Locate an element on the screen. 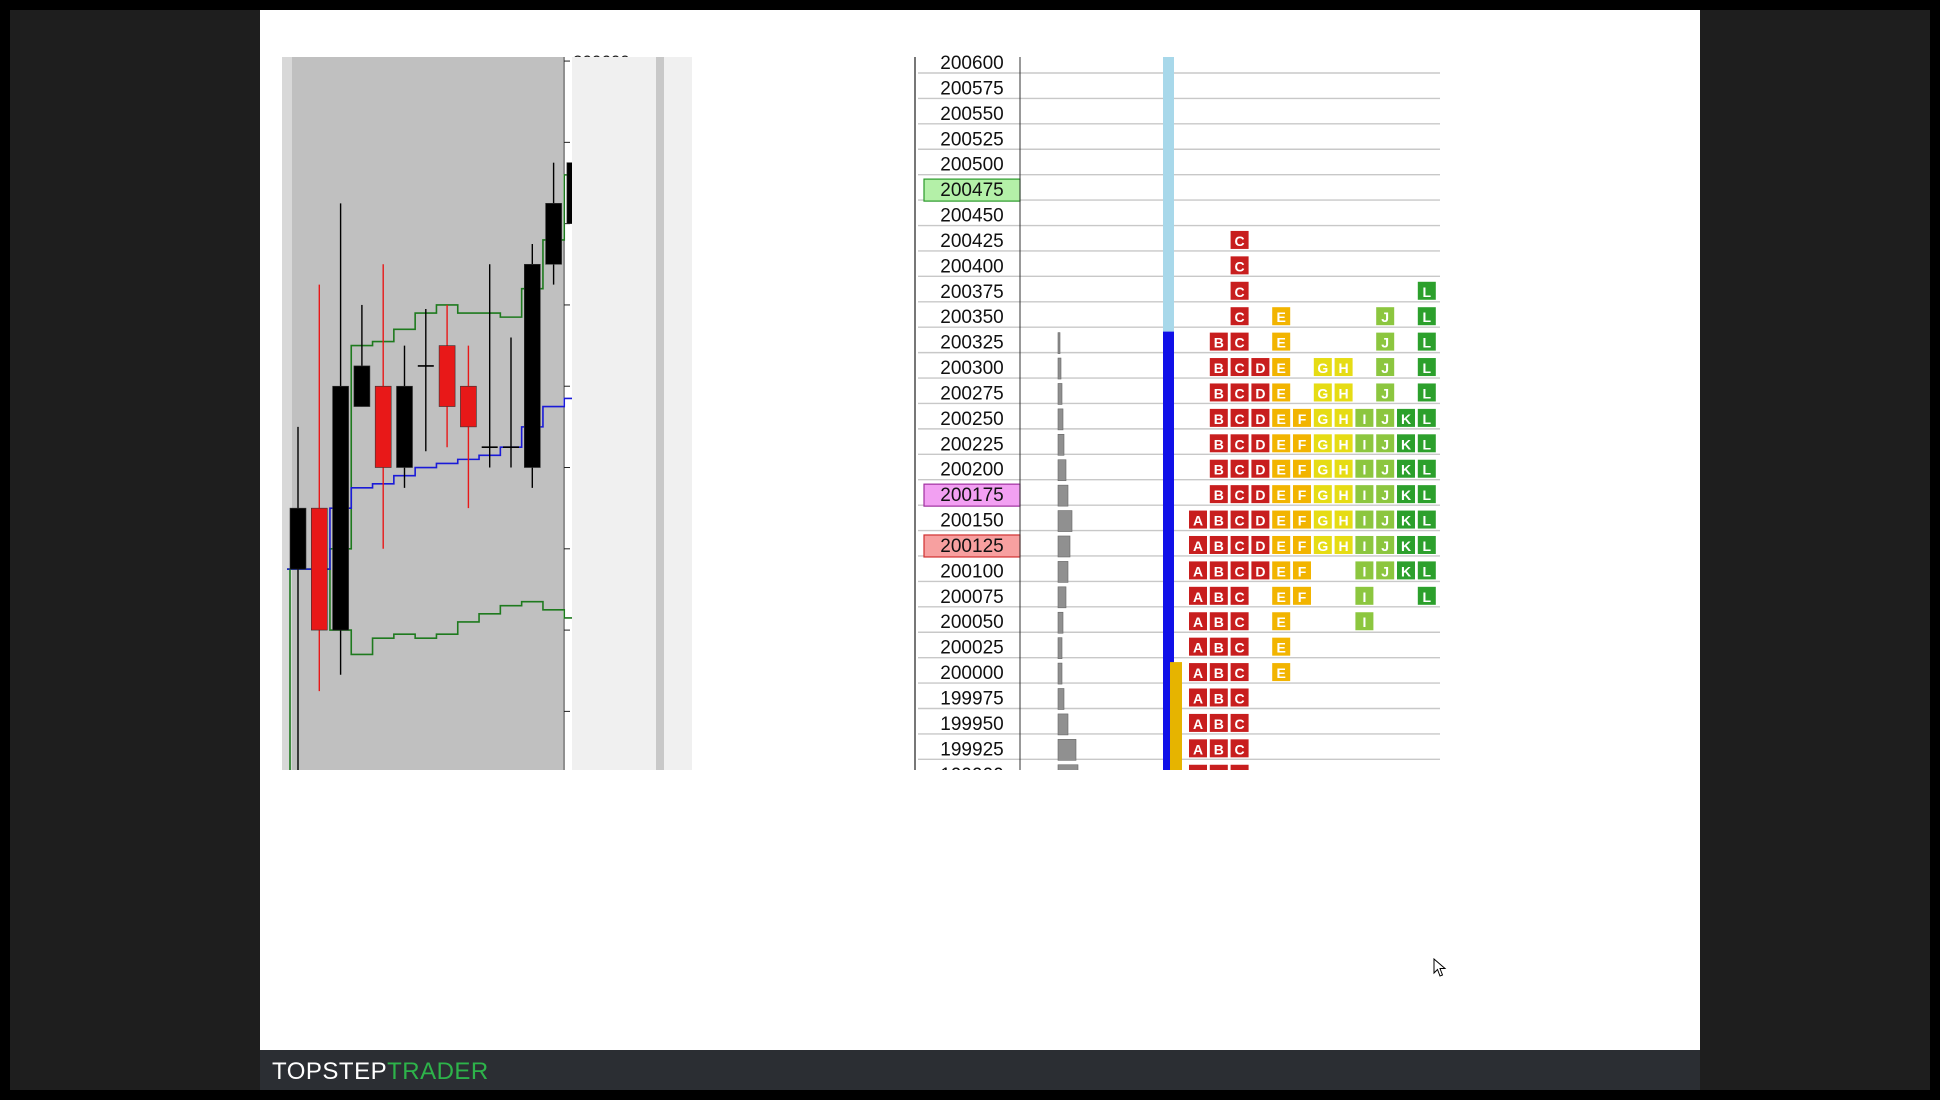 Image resolution: width=1940 pixels, height=1100 pixels. profile-price-label: 199900 is located at coordinates (971, 767).